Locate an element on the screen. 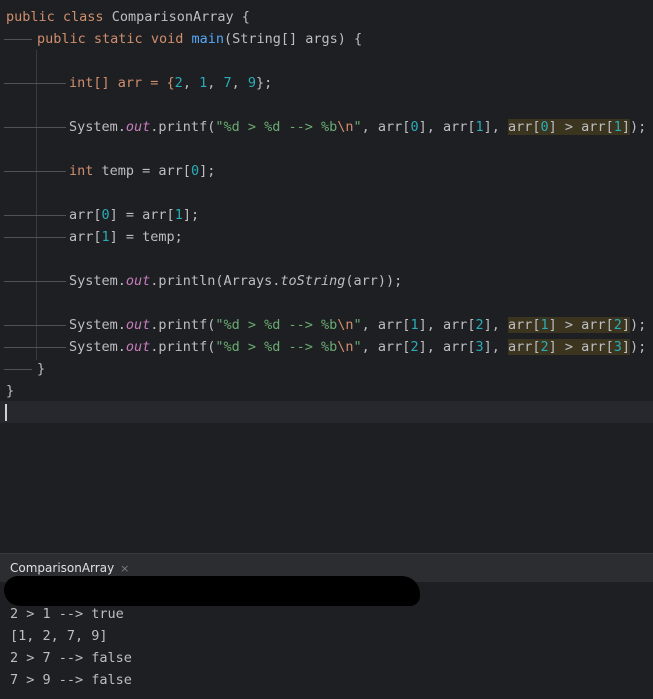  code-text: ], is located at coordinates (496, 325).